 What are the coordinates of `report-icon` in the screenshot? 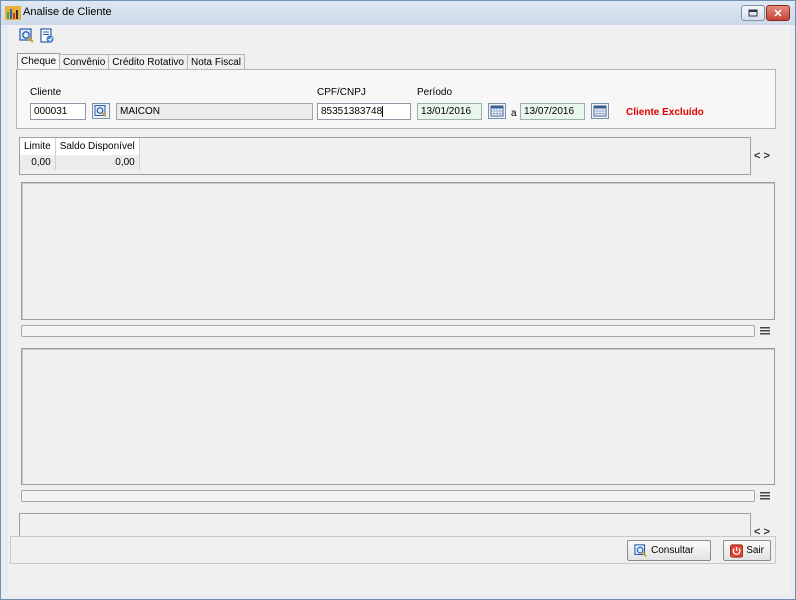 It's located at (47, 36).